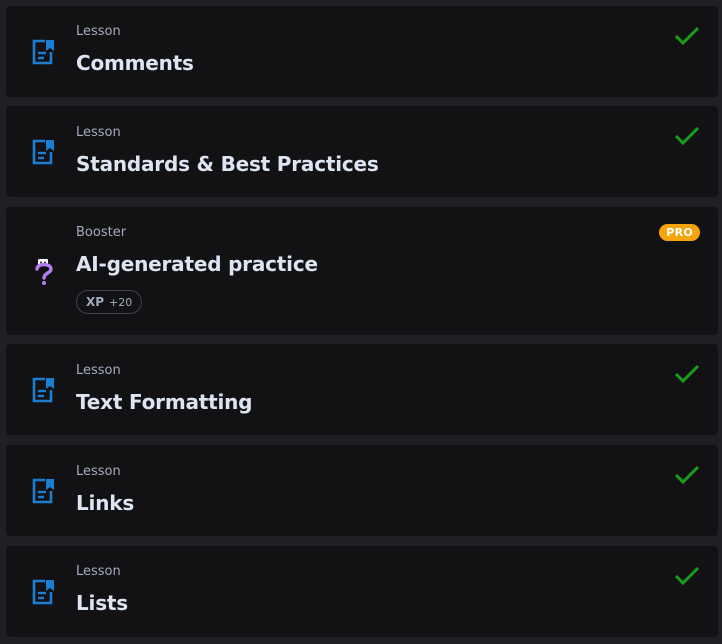  What do you see at coordinates (44, 272) in the screenshot?
I see `question-mark-icon` at bounding box center [44, 272].